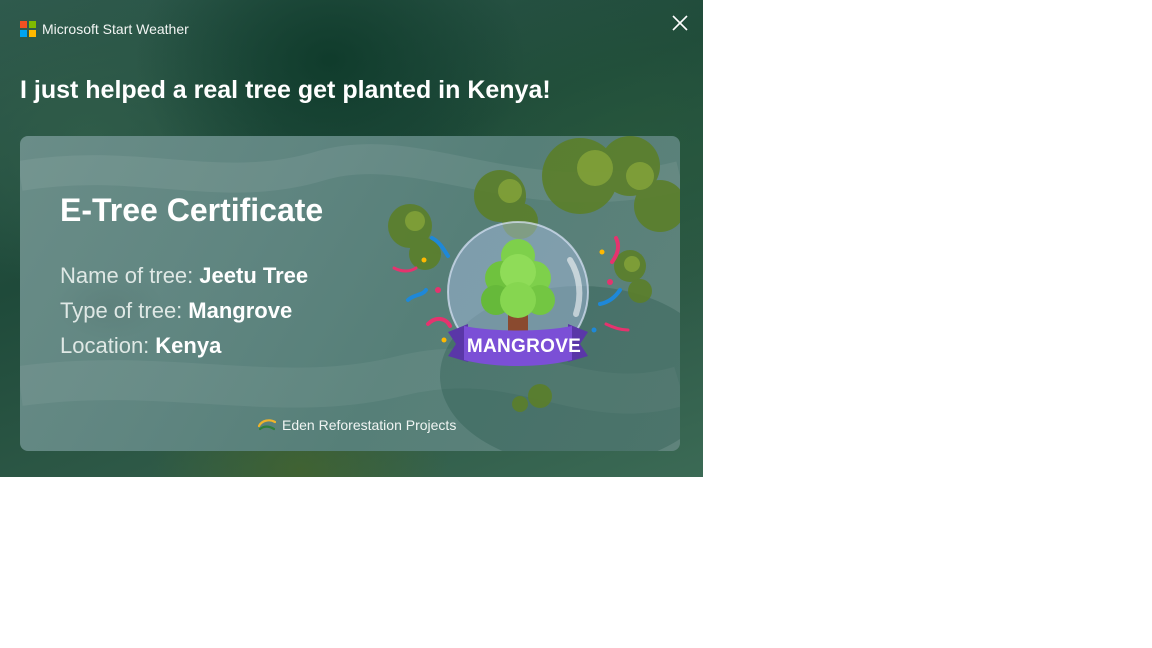  What do you see at coordinates (188, 345) in the screenshot?
I see `location-value: Kenya` at bounding box center [188, 345].